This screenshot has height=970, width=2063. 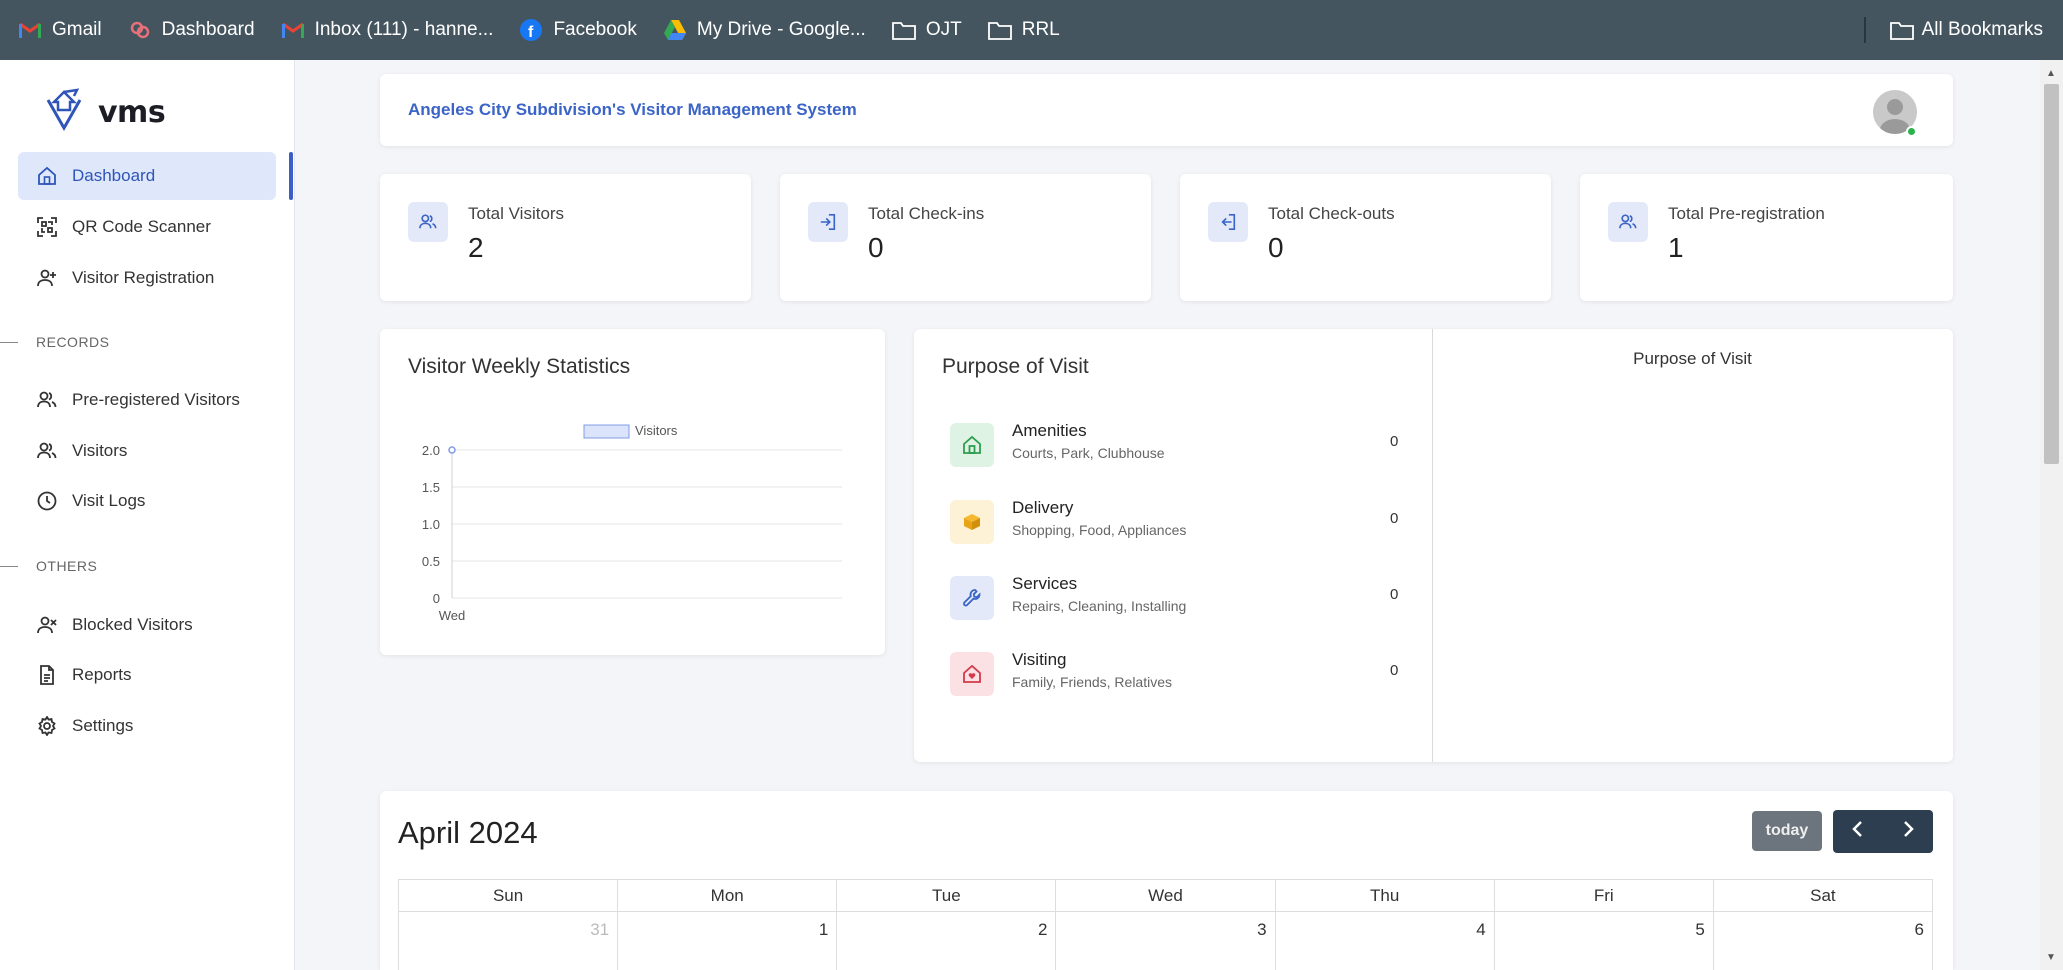 I want to click on document-icon, so click(x=47, y=675).